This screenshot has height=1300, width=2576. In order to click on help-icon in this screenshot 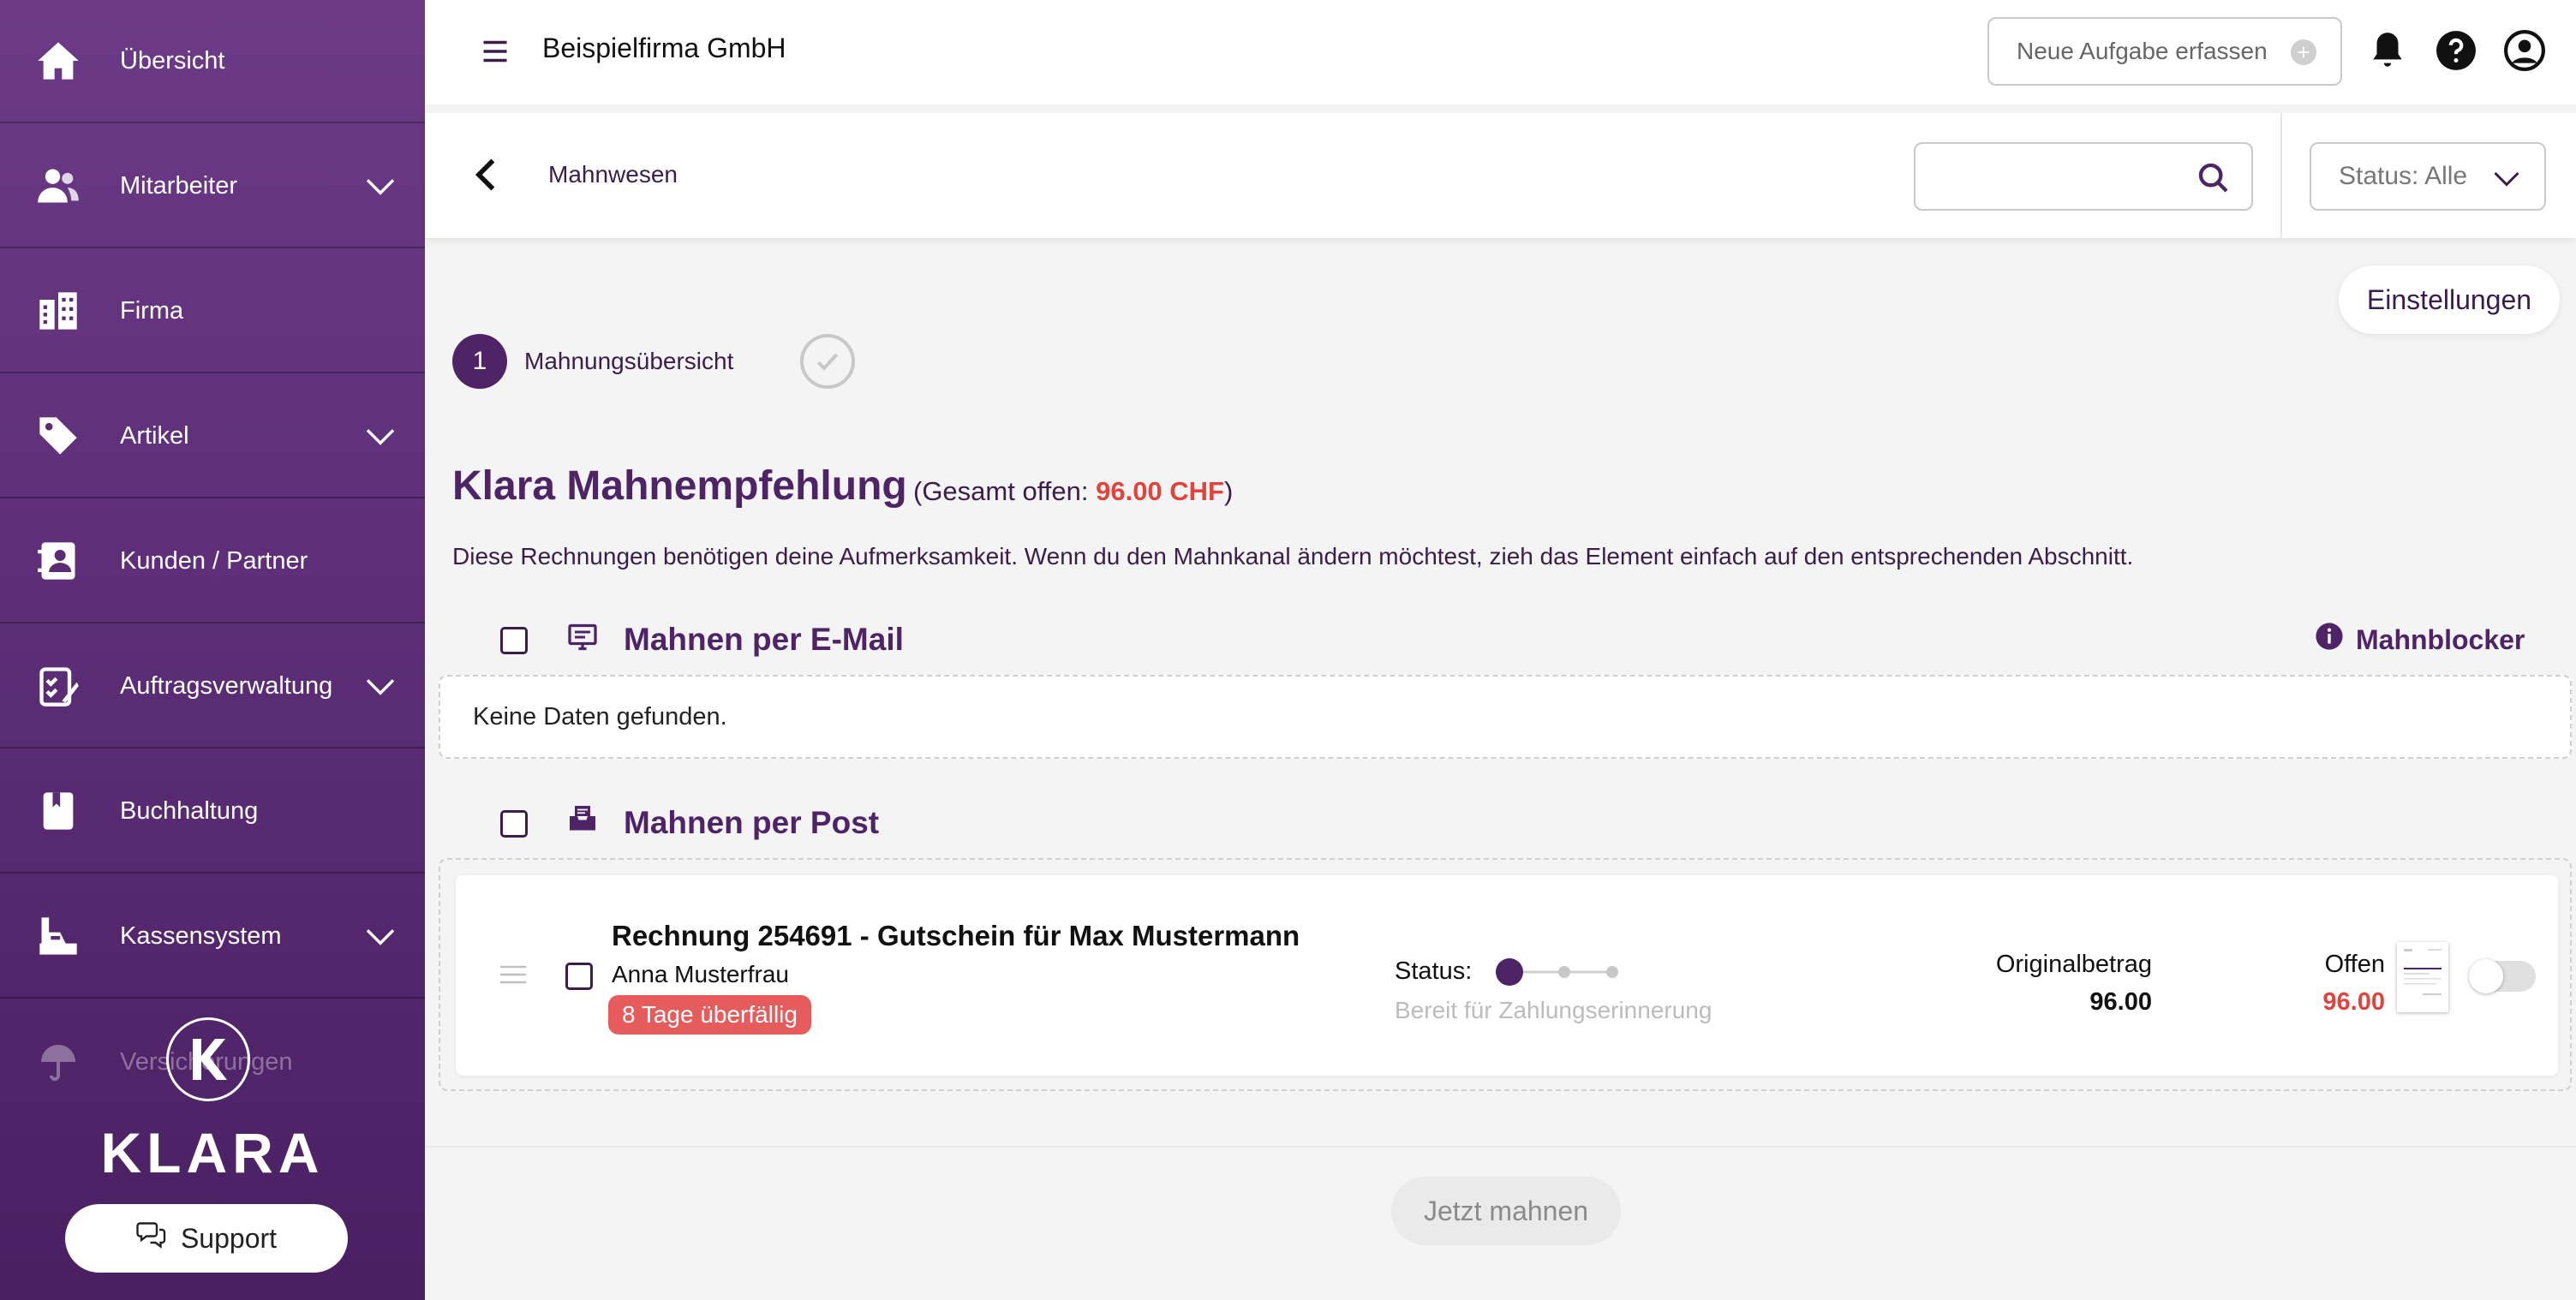, I will do `click(2456, 50)`.